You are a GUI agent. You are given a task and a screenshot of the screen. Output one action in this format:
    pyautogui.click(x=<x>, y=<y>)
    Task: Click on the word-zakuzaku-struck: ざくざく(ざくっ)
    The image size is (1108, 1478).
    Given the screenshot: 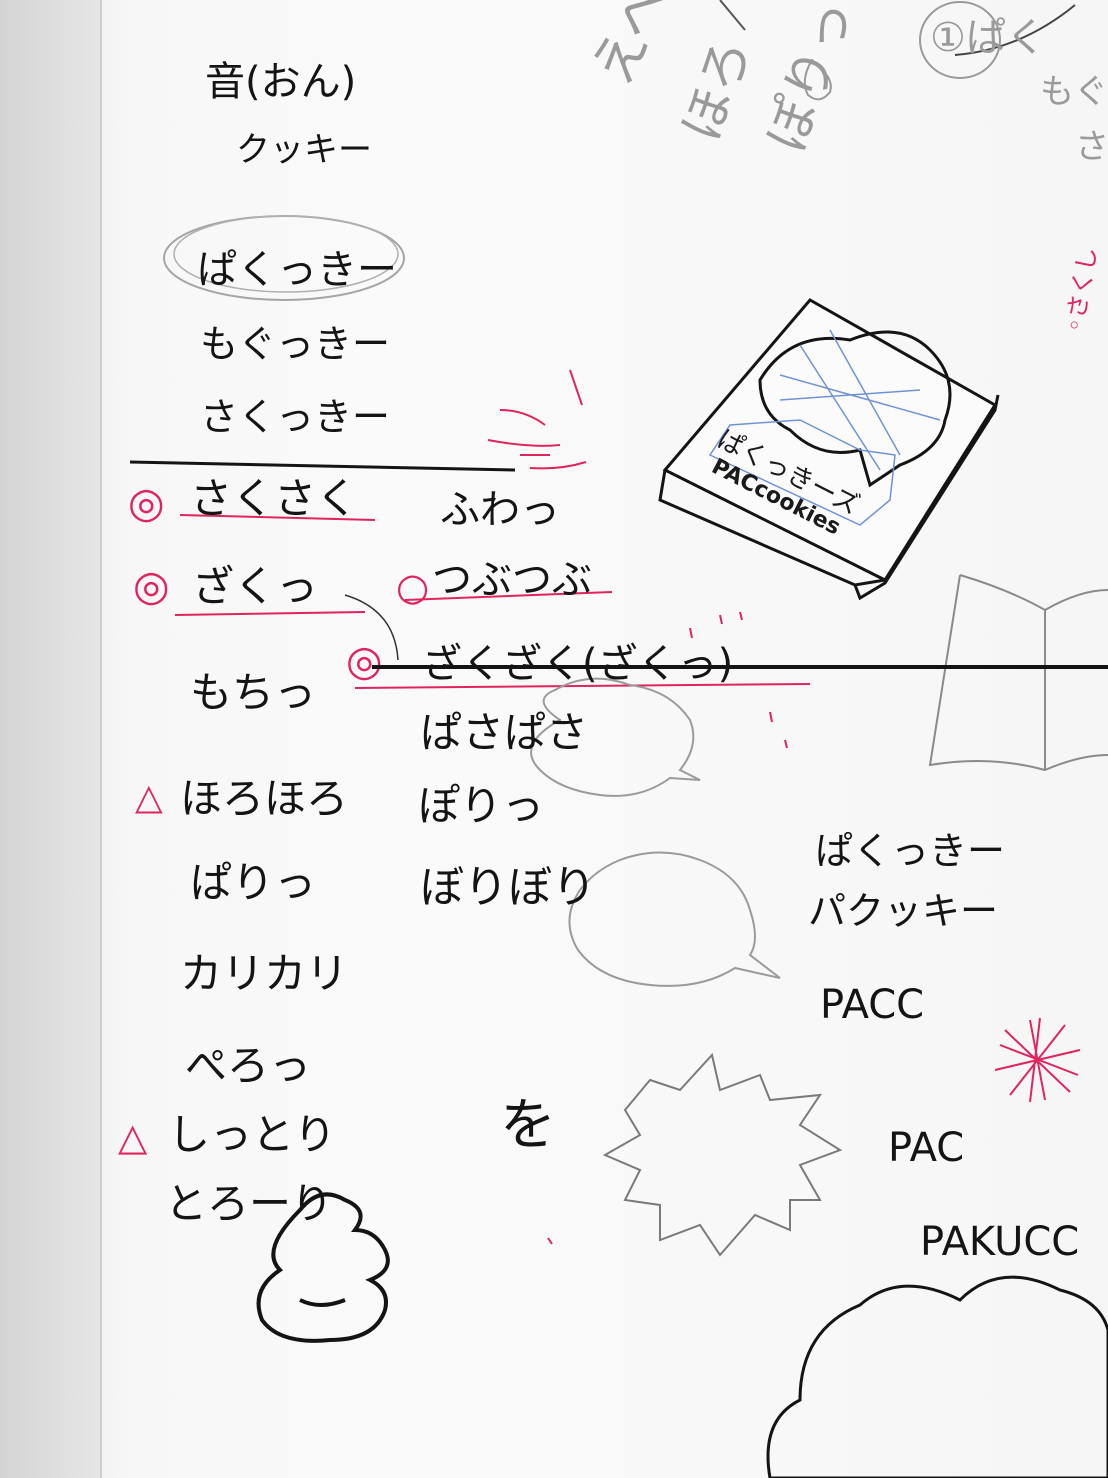 What is the action you would take?
    pyautogui.click(x=740, y=664)
    